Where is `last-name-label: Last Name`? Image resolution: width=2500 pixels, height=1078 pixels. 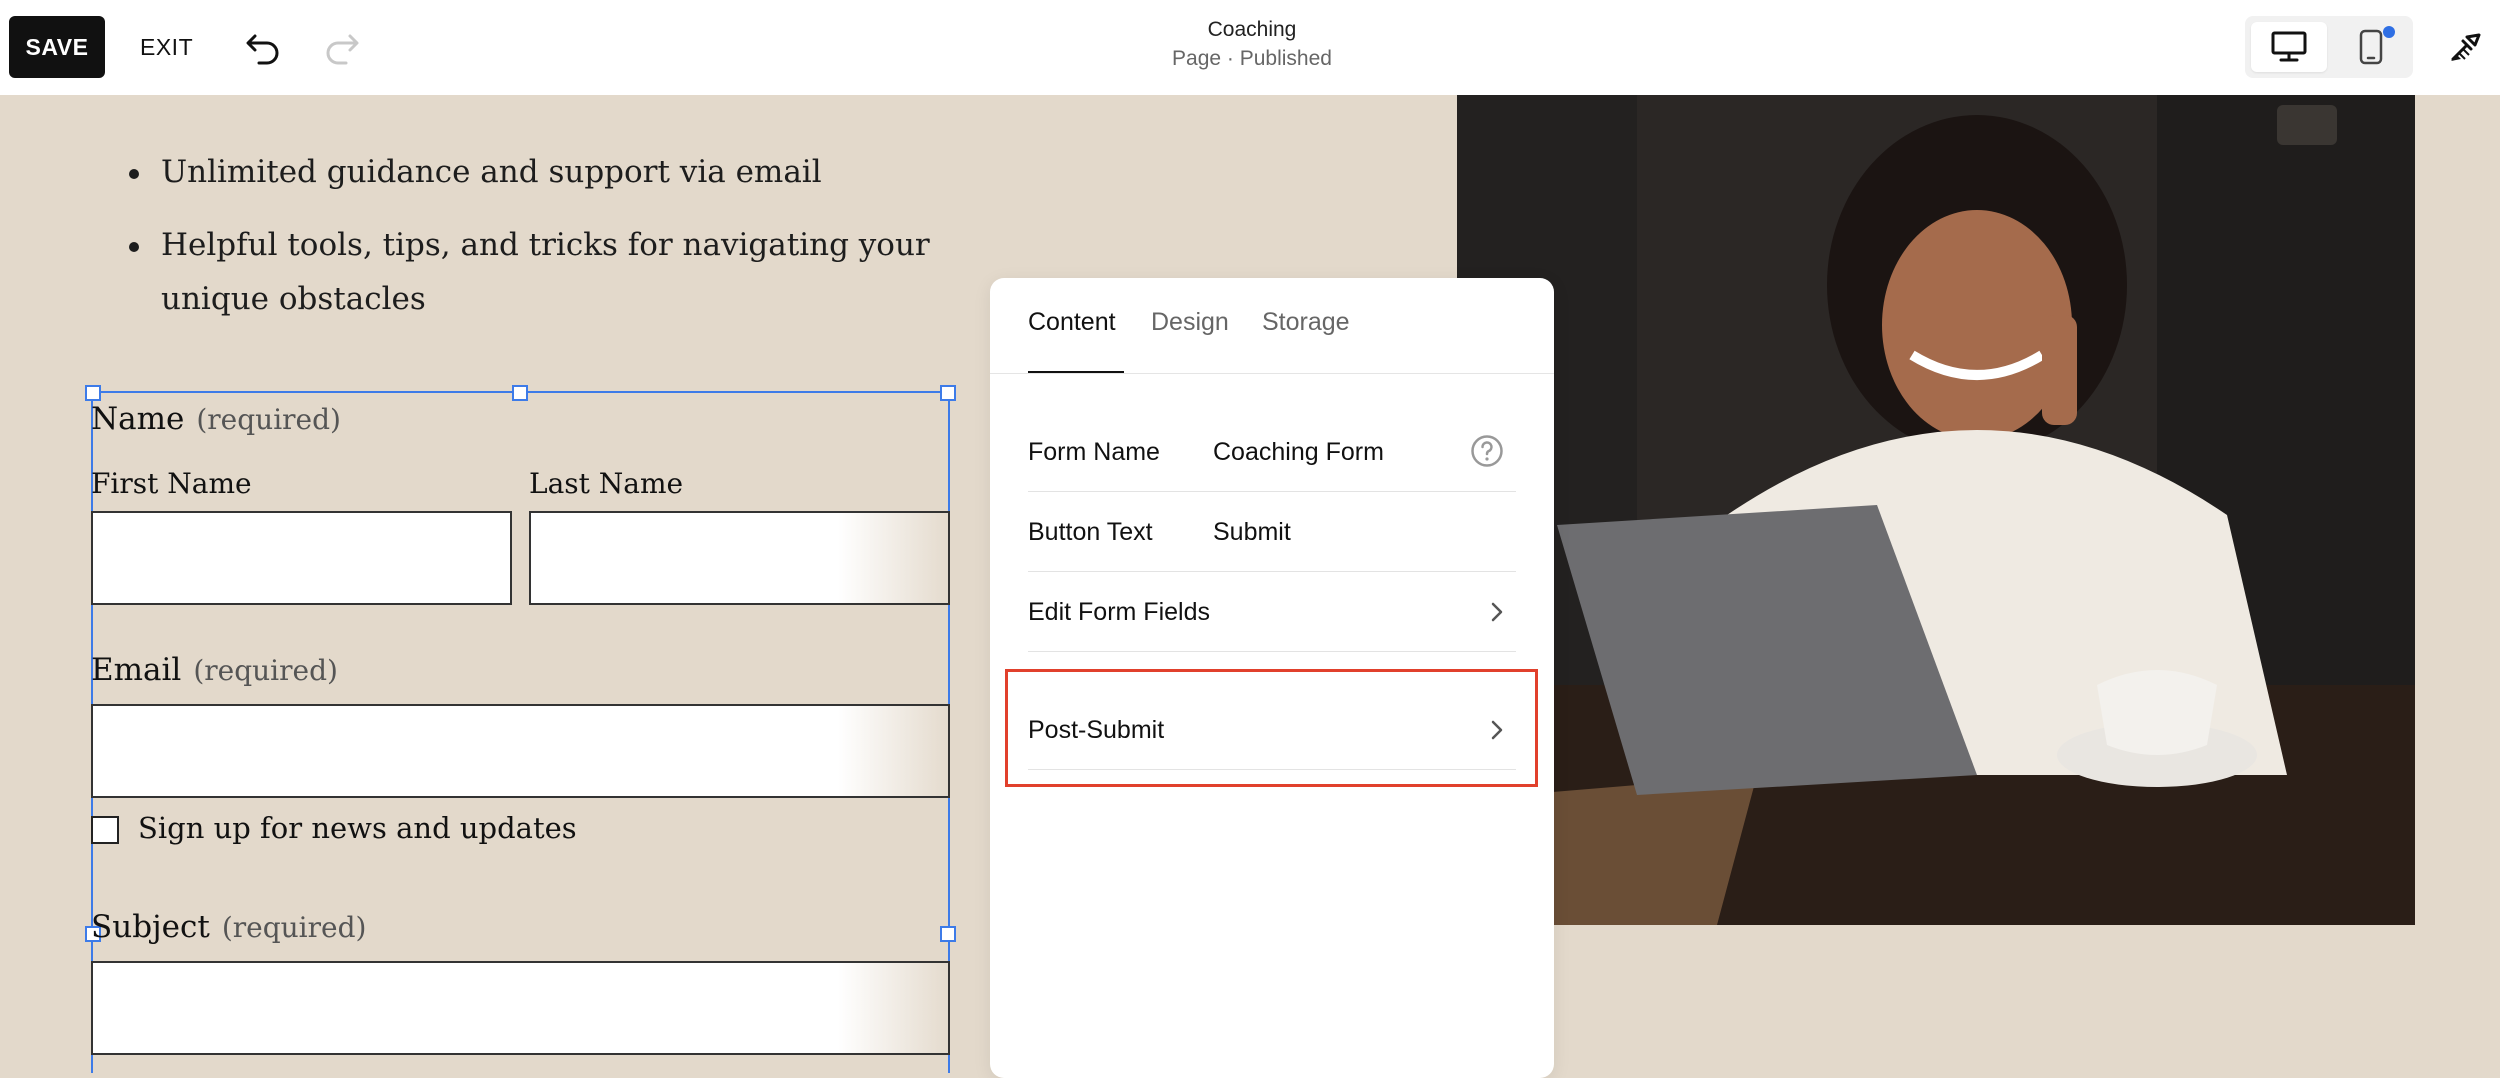 last-name-label: Last Name is located at coordinates (606, 483).